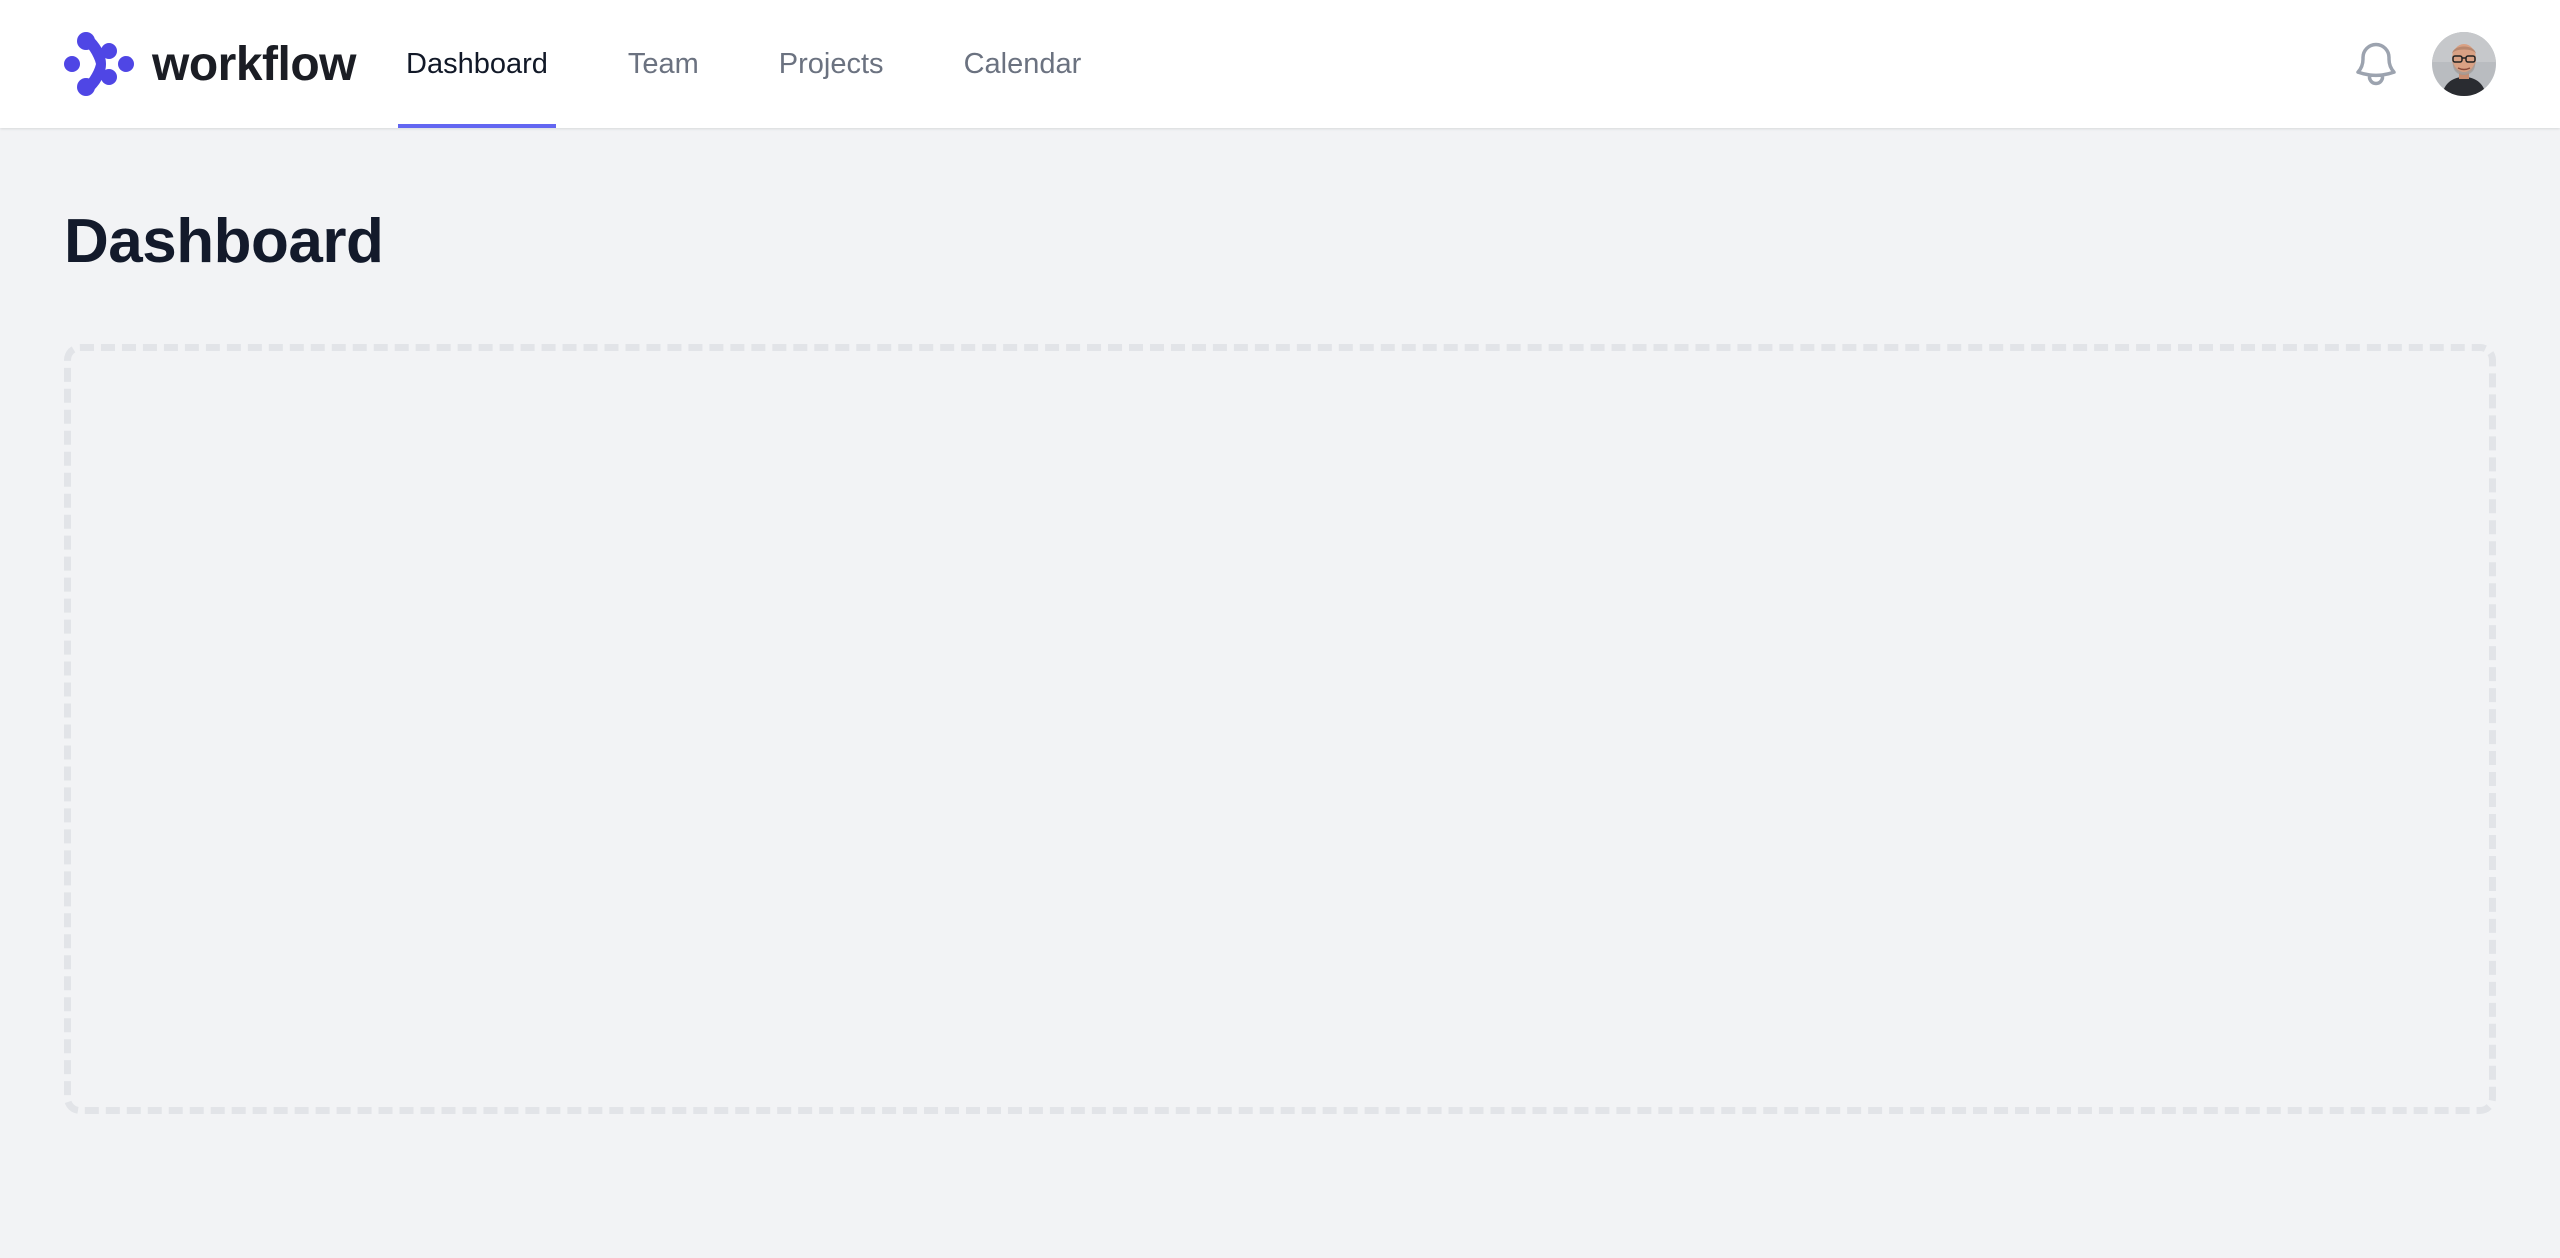 The width and height of the screenshot is (2560, 1258). I want to click on tab-projects: Projects, so click(831, 64).